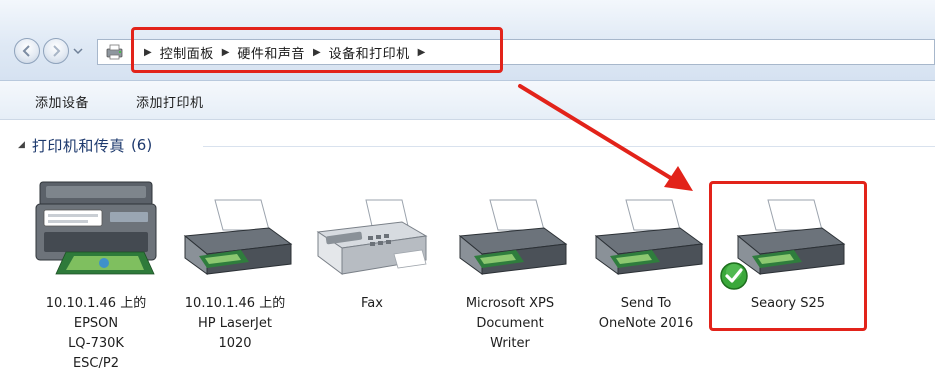 The image size is (935, 385). What do you see at coordinates (646, 313) in the screenshot?
I see `device-label: Send To OneNote 2016` at bounding box center [646, 313].